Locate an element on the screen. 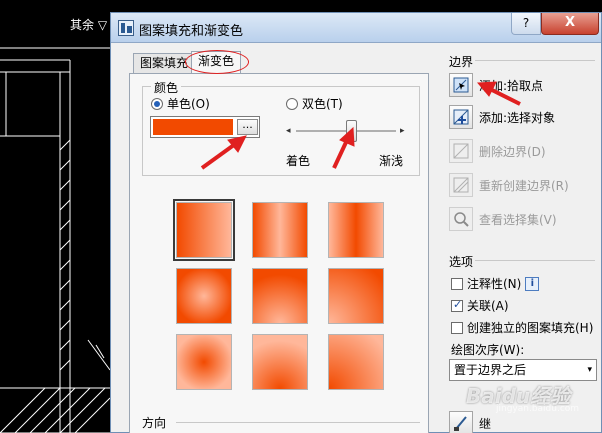 The width and height of the screenshot is (602, 433). separate-hatches-checkbox: 创建独立的图案填充(H) is located at coordinates (522, 327).